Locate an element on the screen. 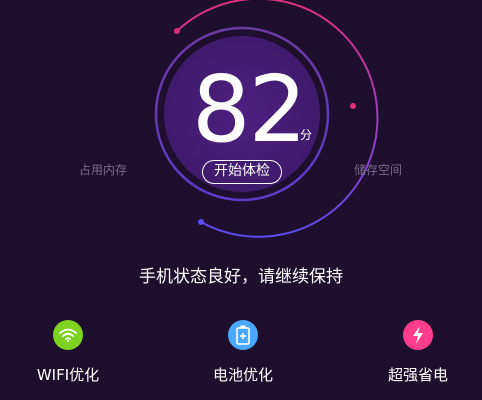  wifi-optimize-button: WIFI优化 is located at coordinates (68, 355).